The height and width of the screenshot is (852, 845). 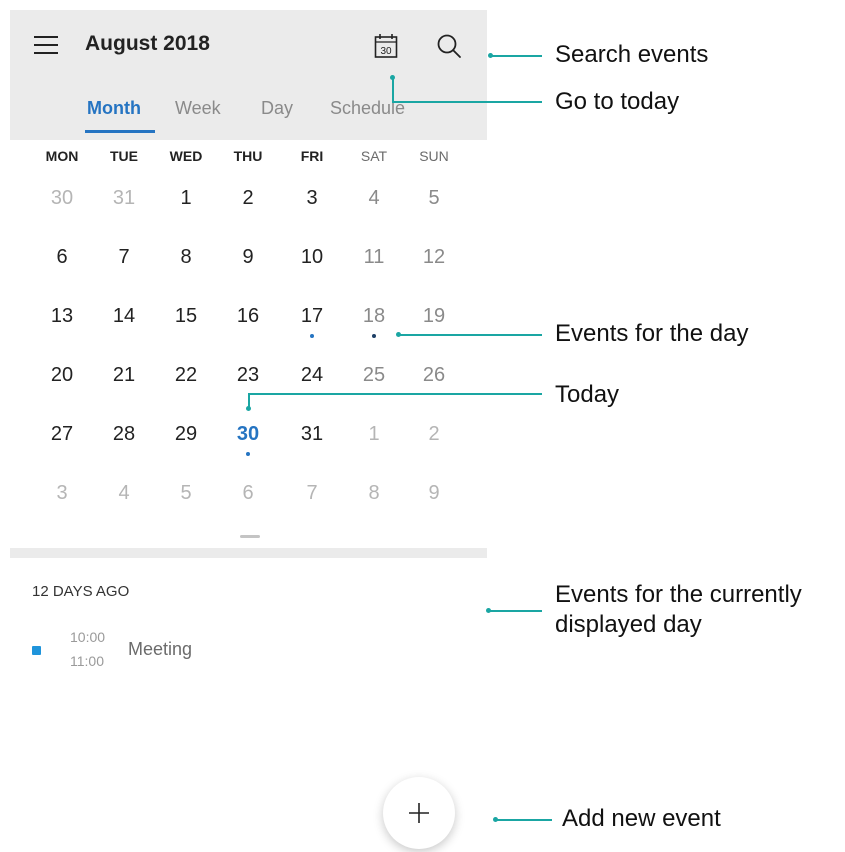 What do you see at coordinates (114, 108) in the screenshot?
I see `tab-month: Month` at bounding box center [114, 108].